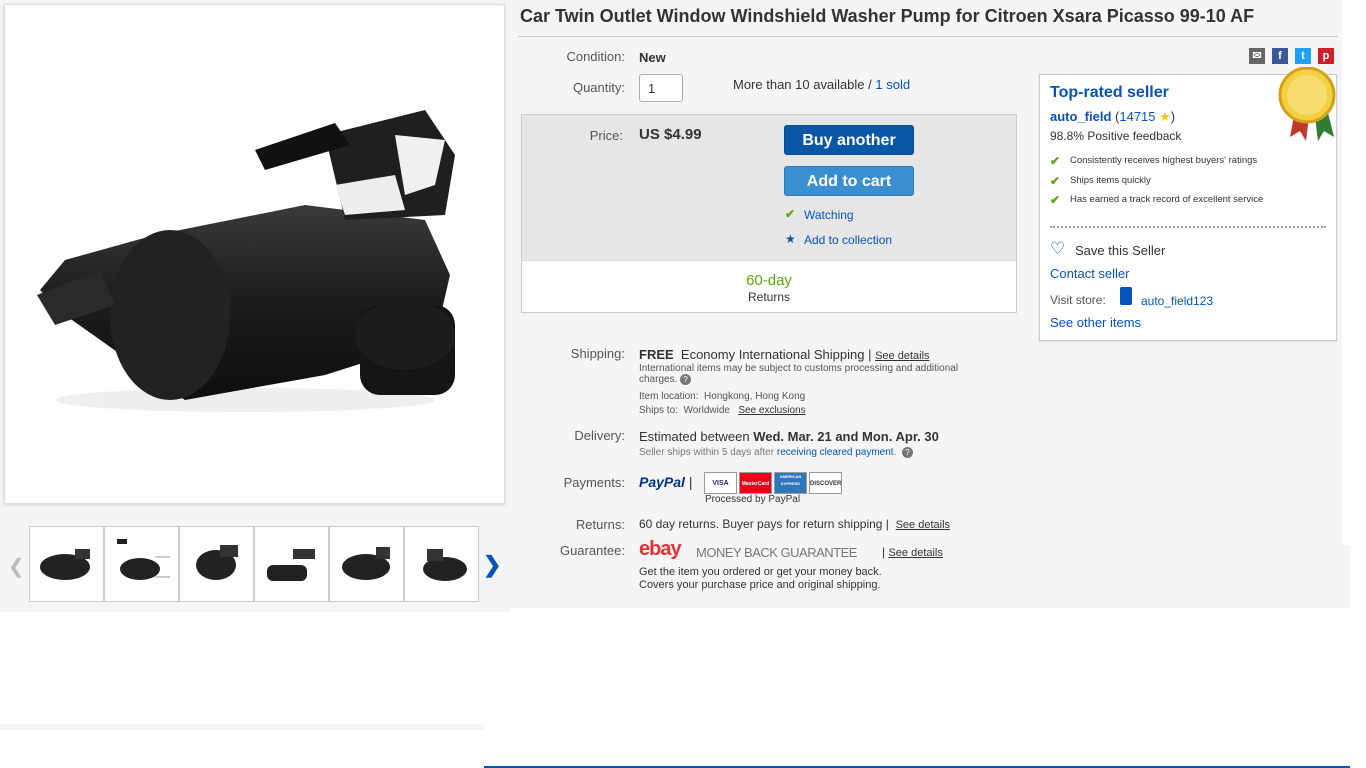 The width and height of the screenshot is (1366, 768). What do you see at coordinates (776, 354) in the screenshot?
I see `shipping-method: Economy International Shipping |` at bounding box center [776, 354].